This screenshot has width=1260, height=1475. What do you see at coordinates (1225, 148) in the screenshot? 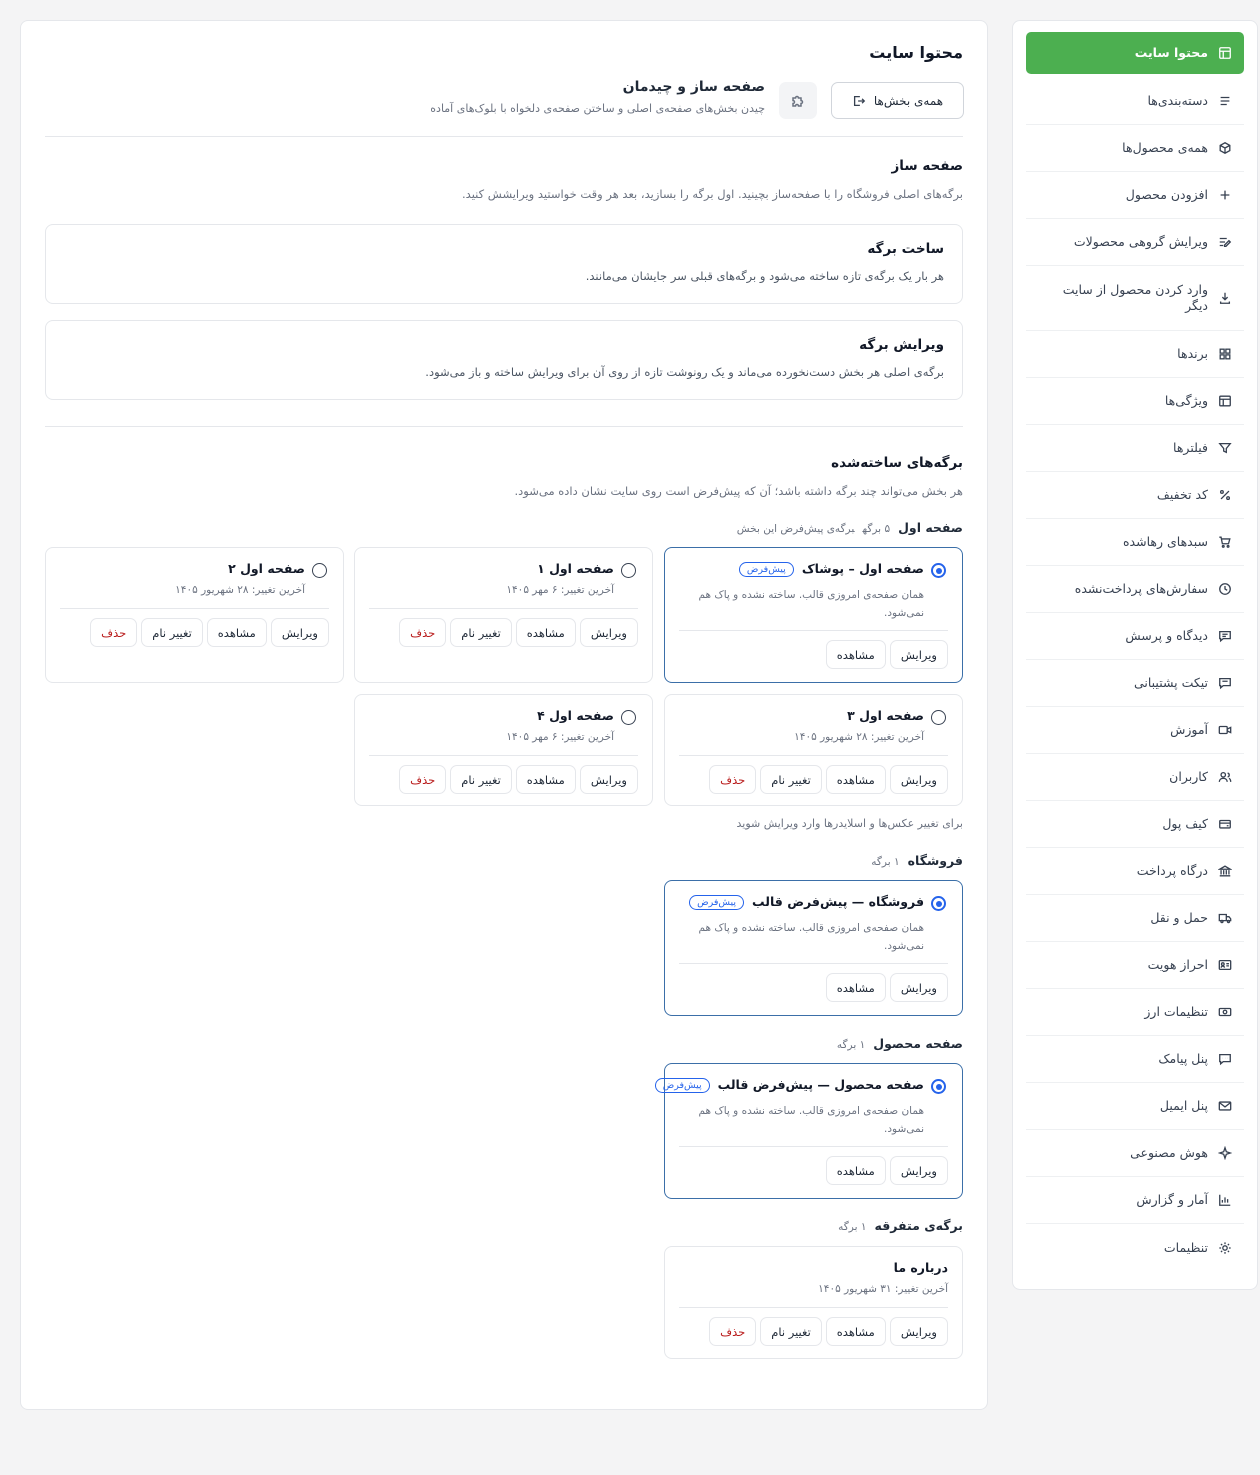
I see `box-icon` at bounding box center [1225, 148].